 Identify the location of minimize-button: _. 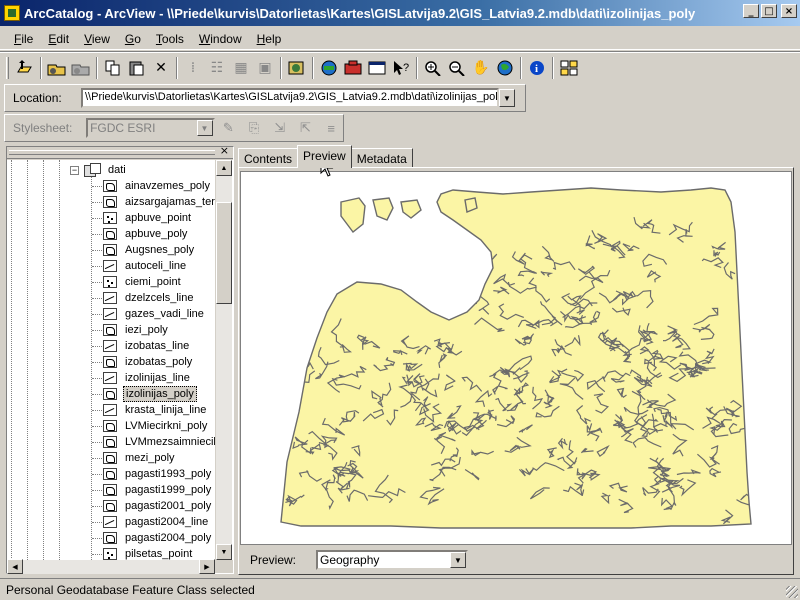
(751, 11).